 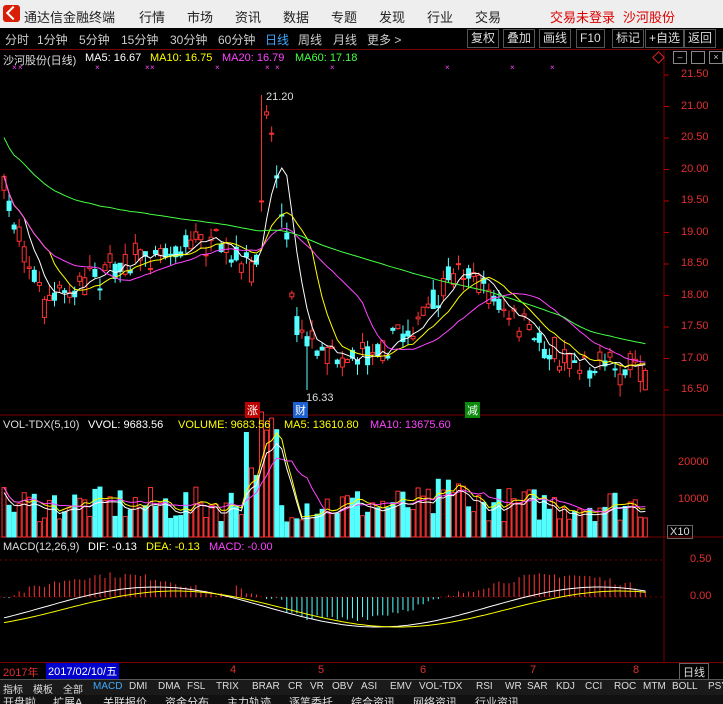 What do you see at coordinates (716, 57) in the screenshot?
I see `close-panel-icon: ×` at bounding box center [716, 57].